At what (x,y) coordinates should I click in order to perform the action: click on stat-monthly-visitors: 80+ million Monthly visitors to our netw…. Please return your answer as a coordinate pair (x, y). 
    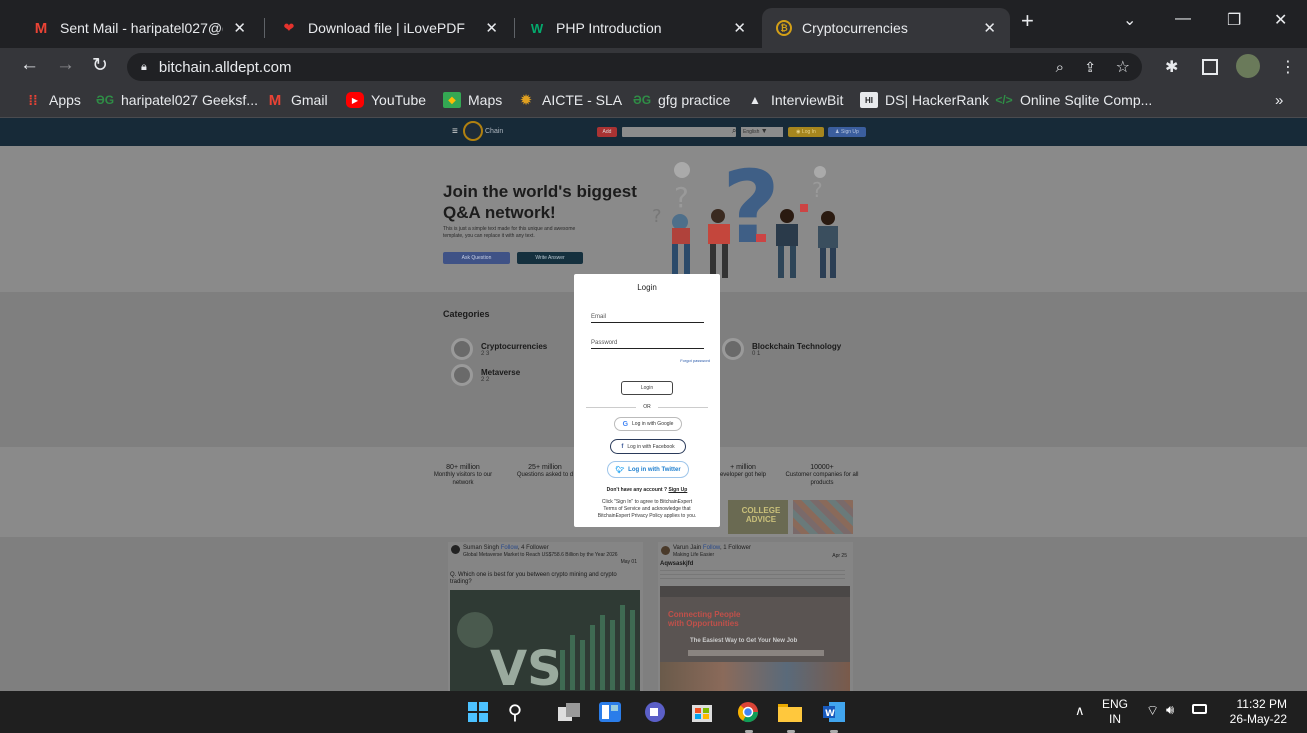
    Looking at the image, I should click on (463, 475).